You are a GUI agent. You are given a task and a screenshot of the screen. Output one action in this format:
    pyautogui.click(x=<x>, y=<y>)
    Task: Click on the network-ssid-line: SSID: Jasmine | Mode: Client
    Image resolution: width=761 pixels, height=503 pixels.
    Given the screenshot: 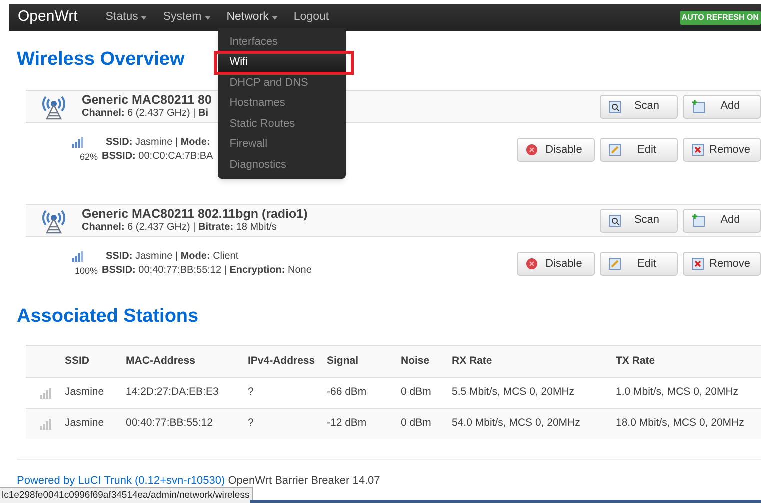 What is the action you would take?
    pyautogui.click(x=172, y=257)
    